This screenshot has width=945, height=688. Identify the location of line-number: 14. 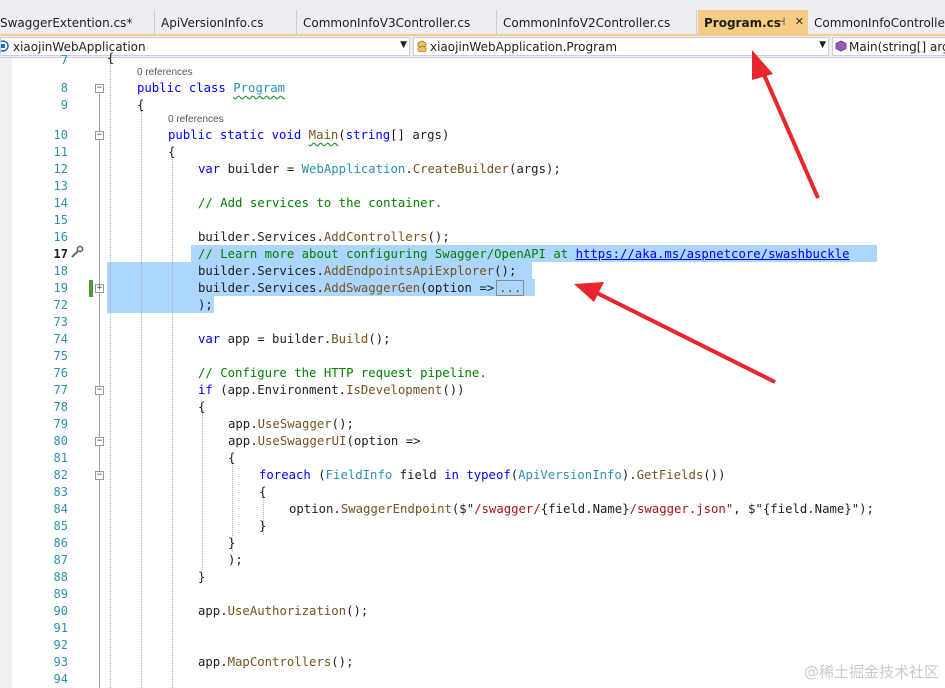
(60, 203).